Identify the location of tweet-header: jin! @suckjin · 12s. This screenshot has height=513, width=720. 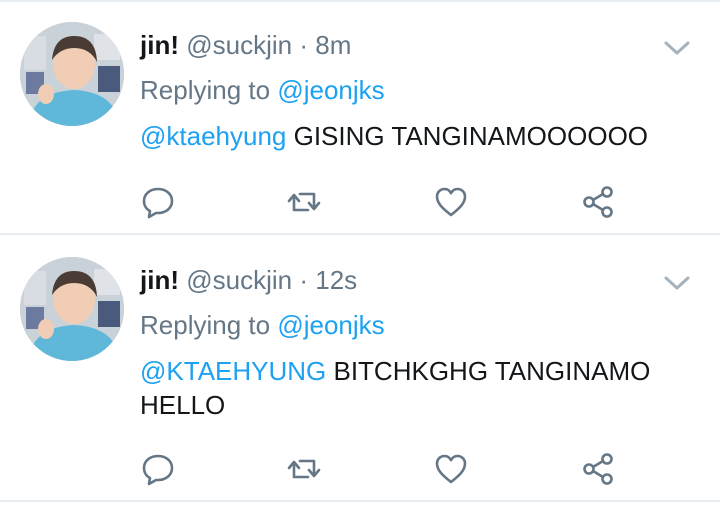
(248, 280).